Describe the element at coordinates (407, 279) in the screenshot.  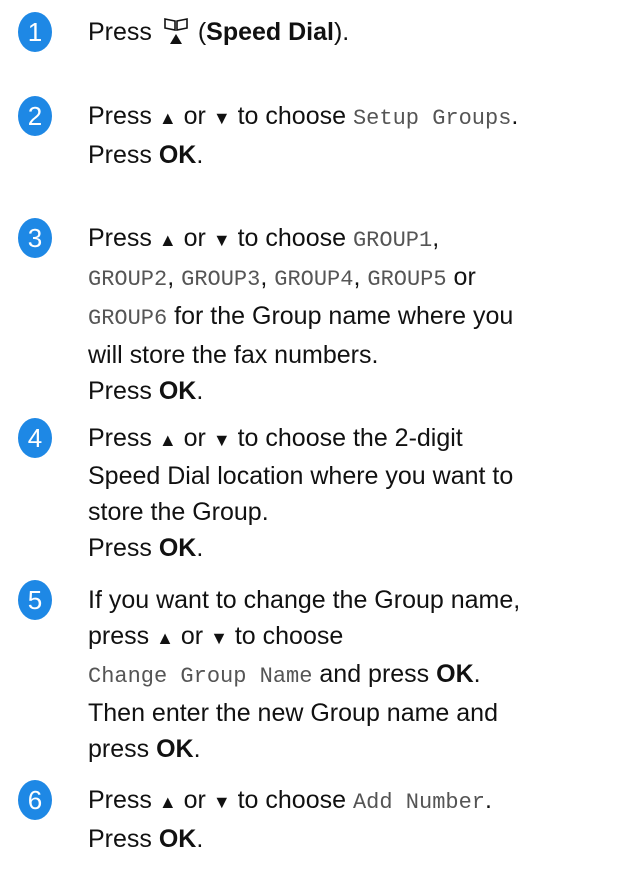
I see `menu-option: GROUP5` at that location.